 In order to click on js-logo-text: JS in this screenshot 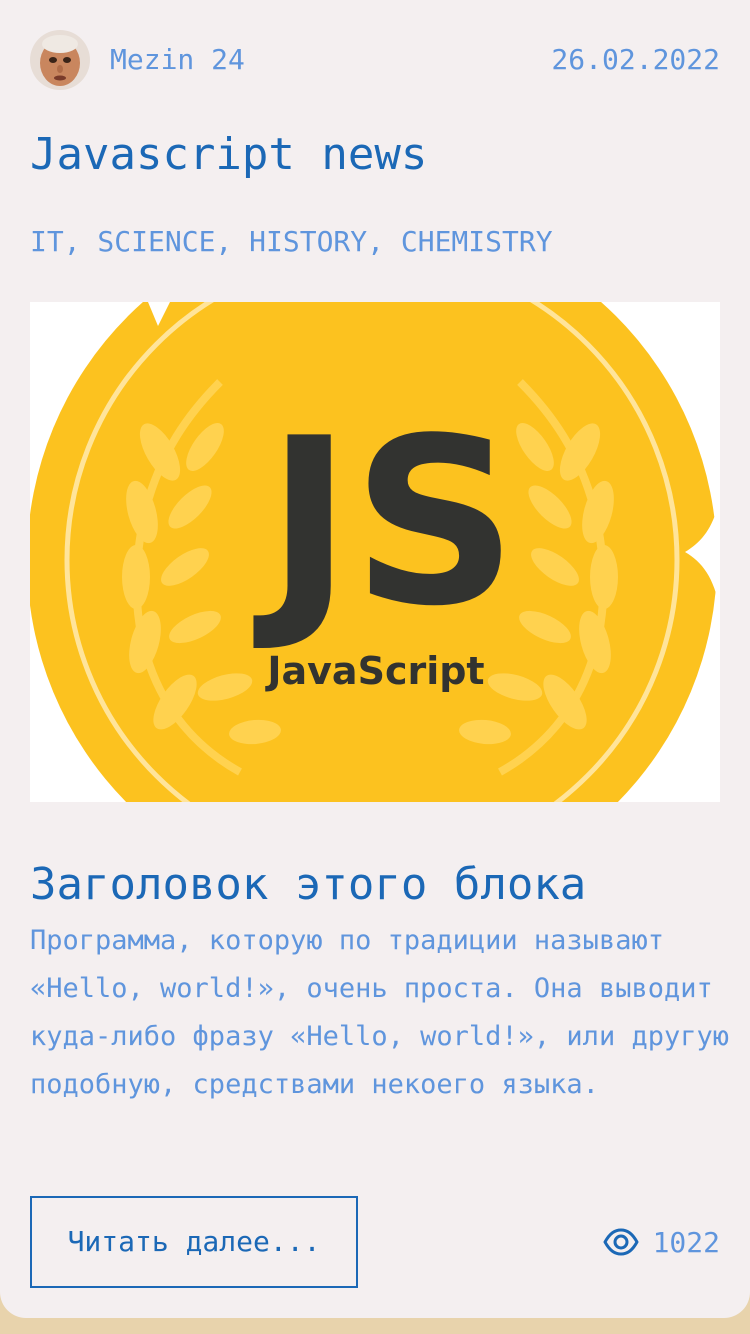, I will do `click(385, 523)`.